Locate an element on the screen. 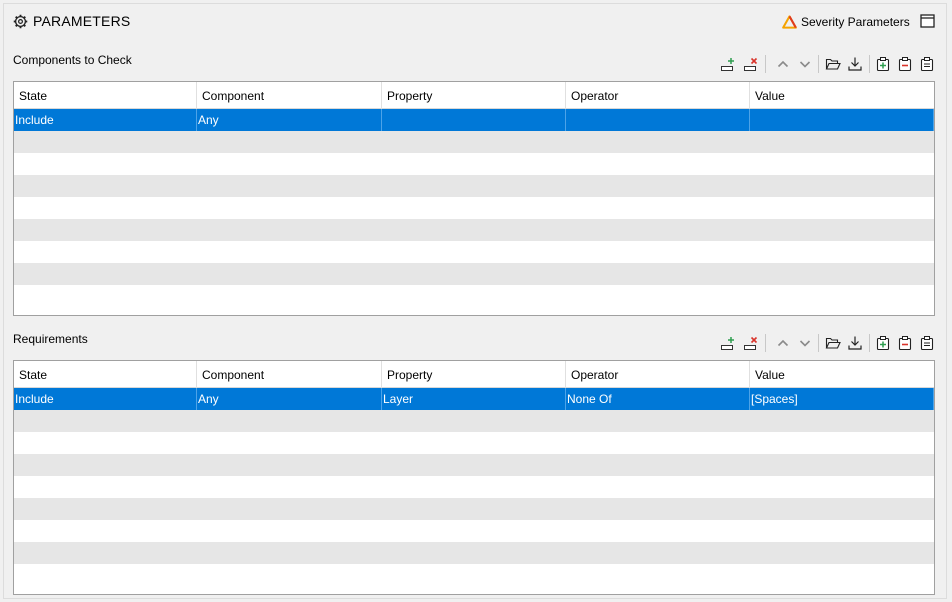 Image resolution: width=952 pixels, height=602 pixels. table-cell-property: Layer is located at coordinates (474, 399).